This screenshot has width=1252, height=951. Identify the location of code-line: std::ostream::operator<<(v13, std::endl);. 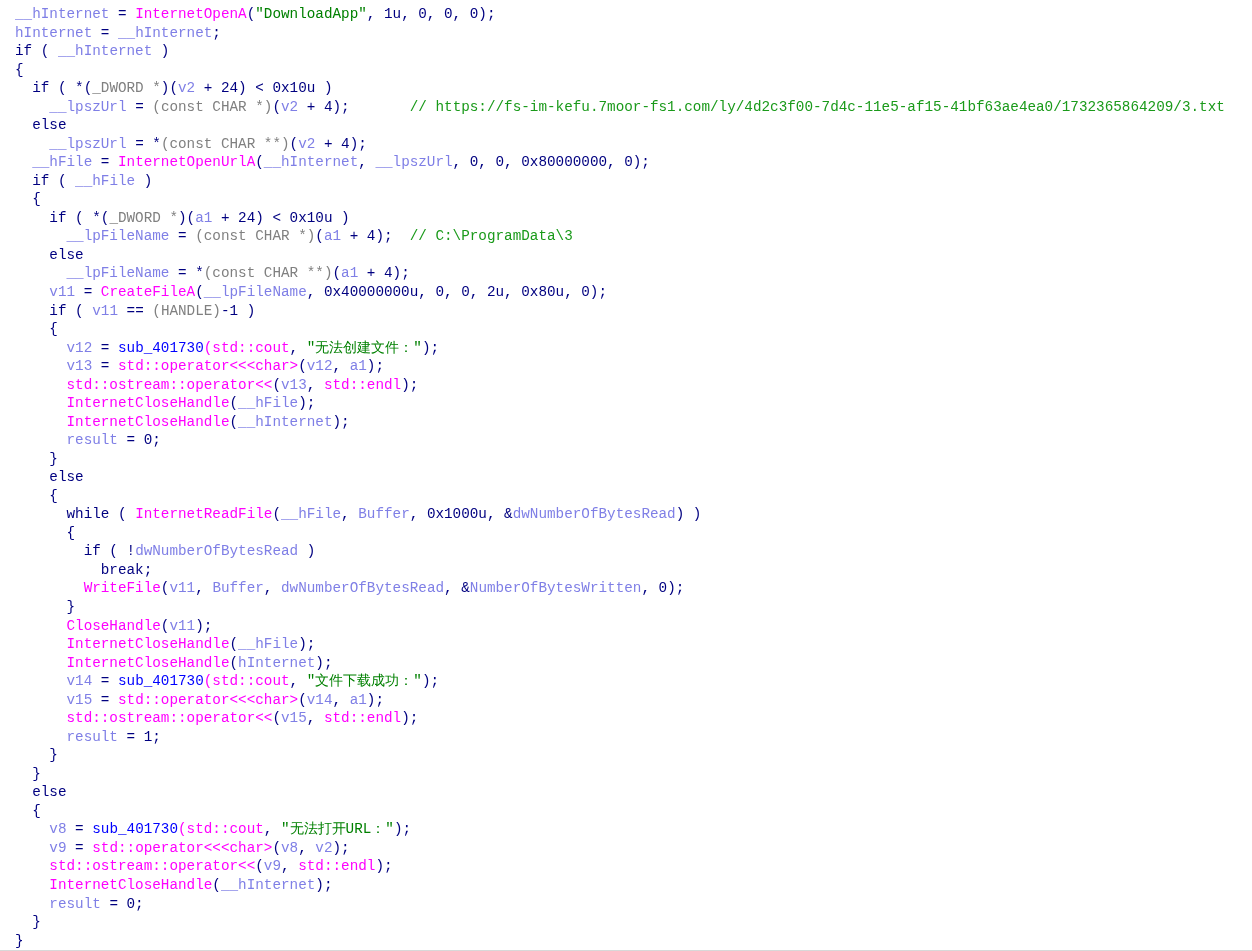
(242, 385).